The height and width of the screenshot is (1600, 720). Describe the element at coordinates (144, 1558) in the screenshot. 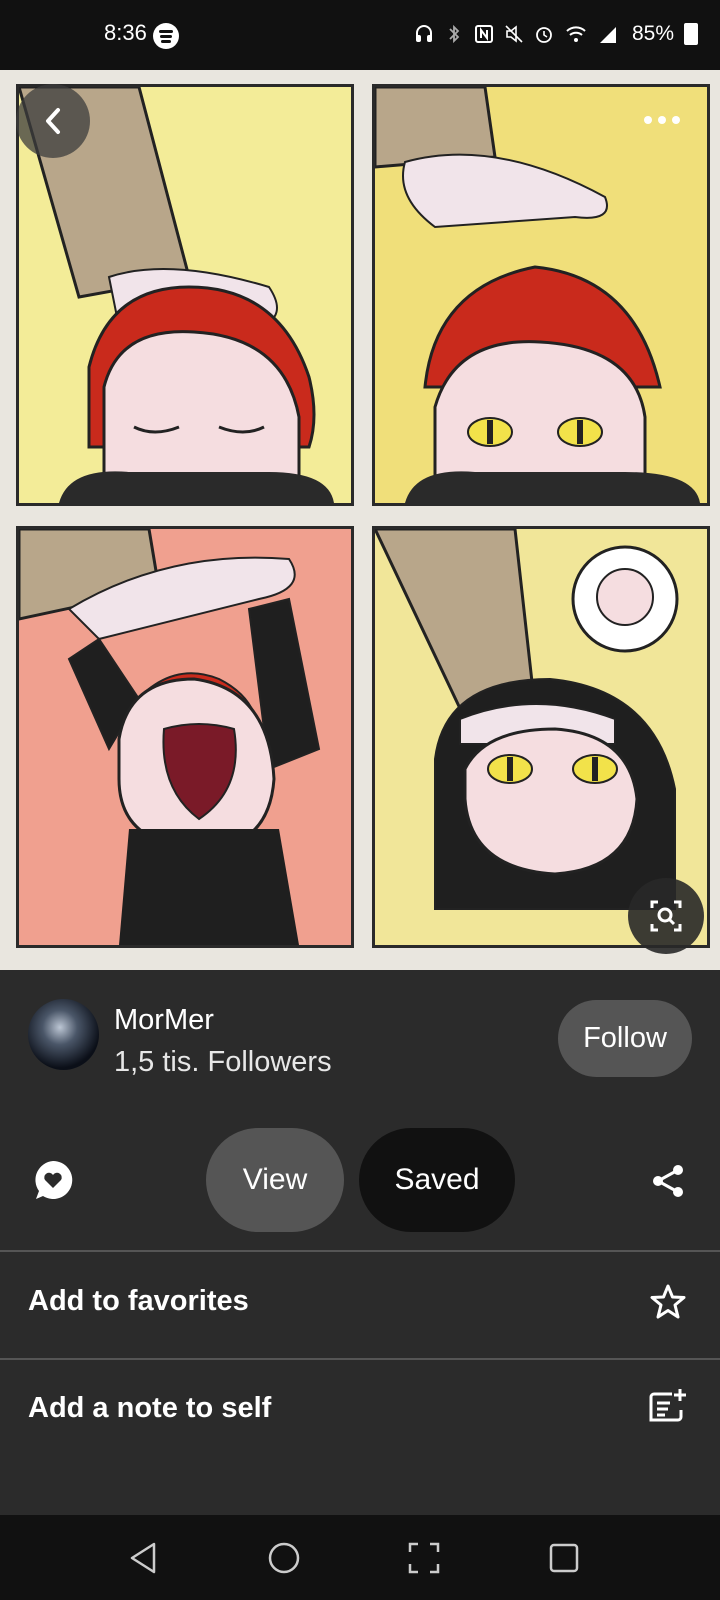

I see `back-nav-icon` at that location.